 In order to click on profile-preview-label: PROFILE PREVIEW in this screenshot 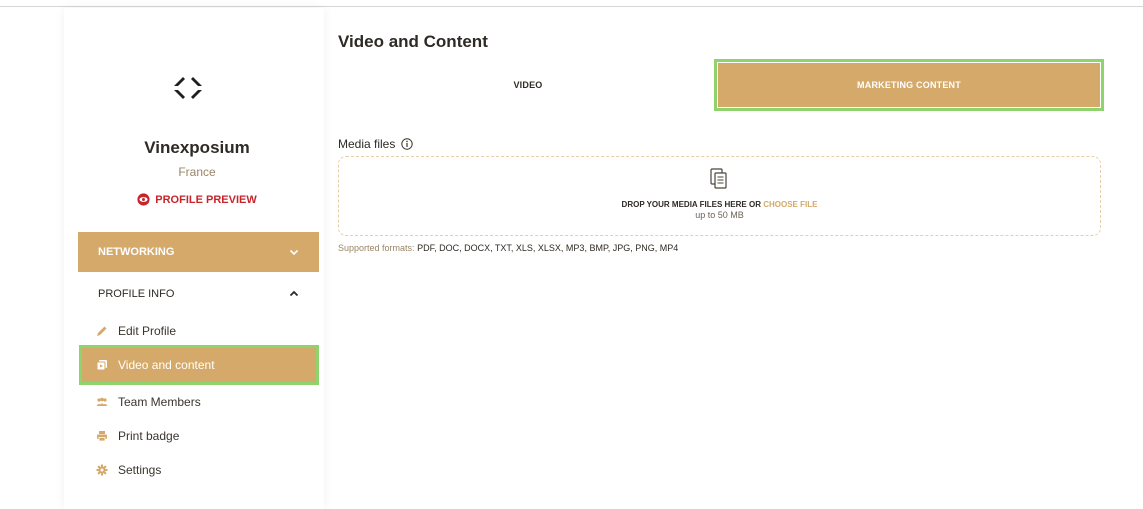, I will do `click(206, 199)`.